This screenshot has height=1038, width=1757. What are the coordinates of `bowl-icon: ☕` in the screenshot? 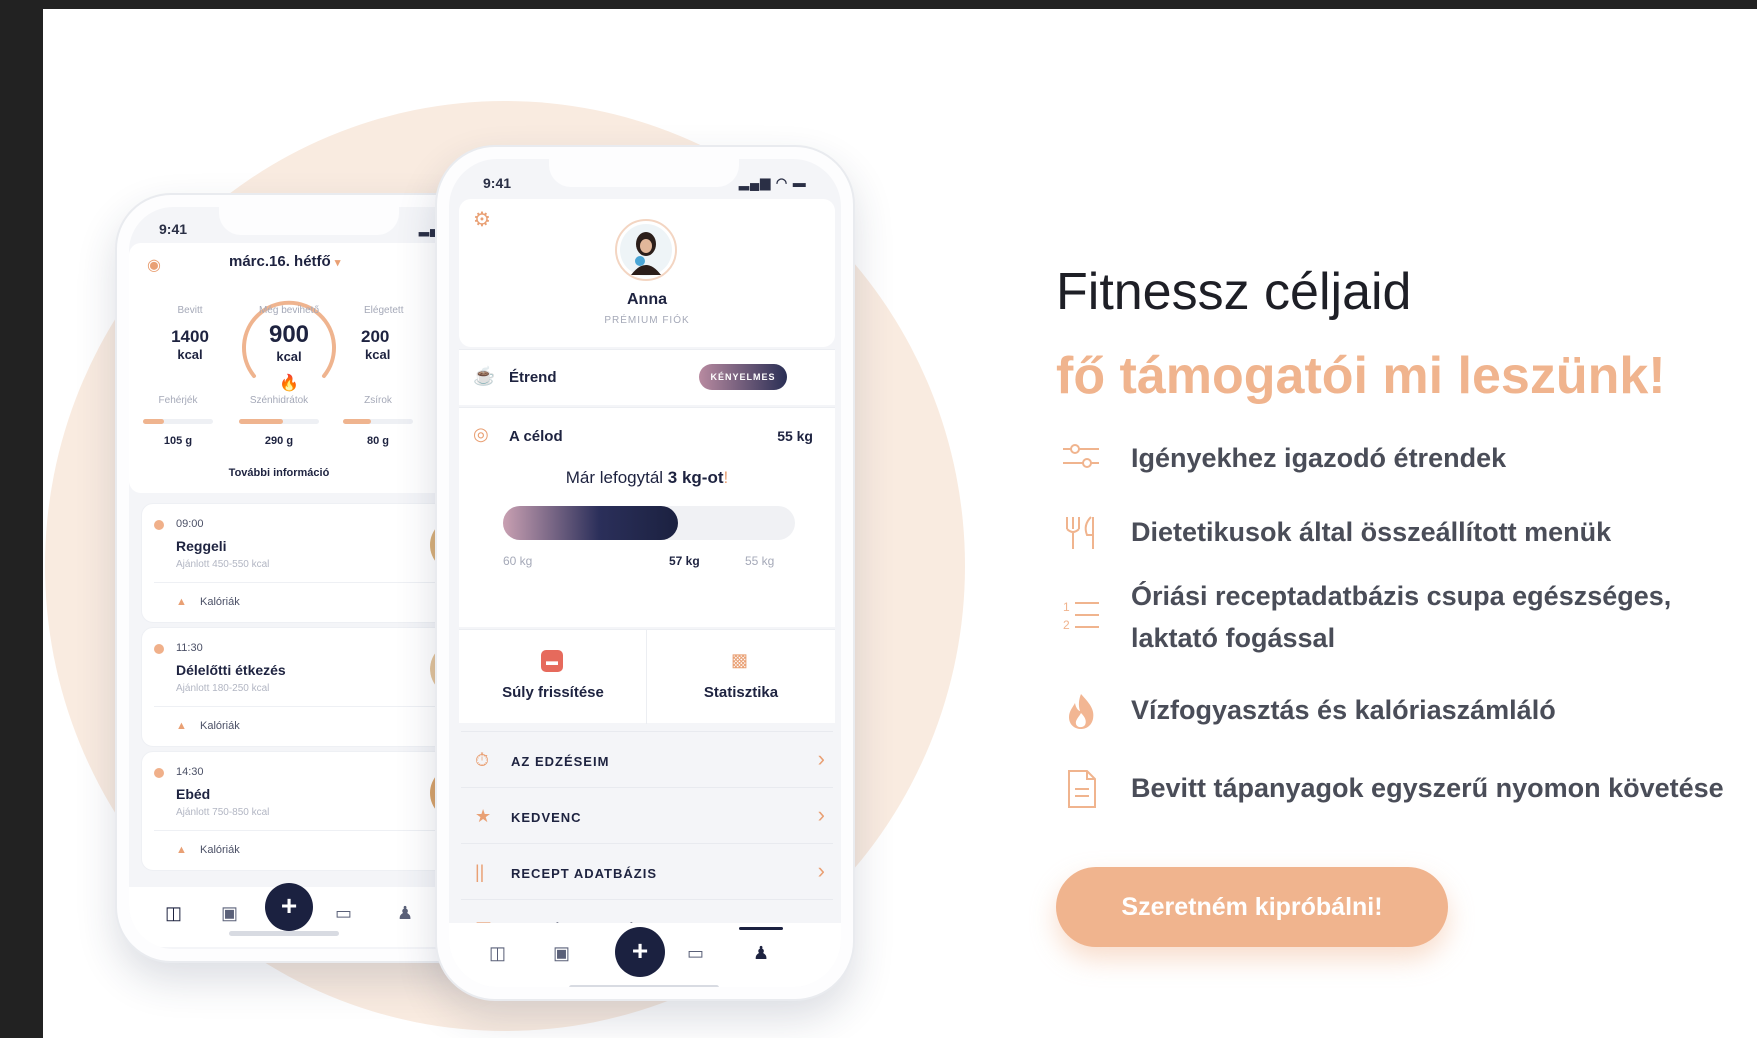 It's located at (484, 376).